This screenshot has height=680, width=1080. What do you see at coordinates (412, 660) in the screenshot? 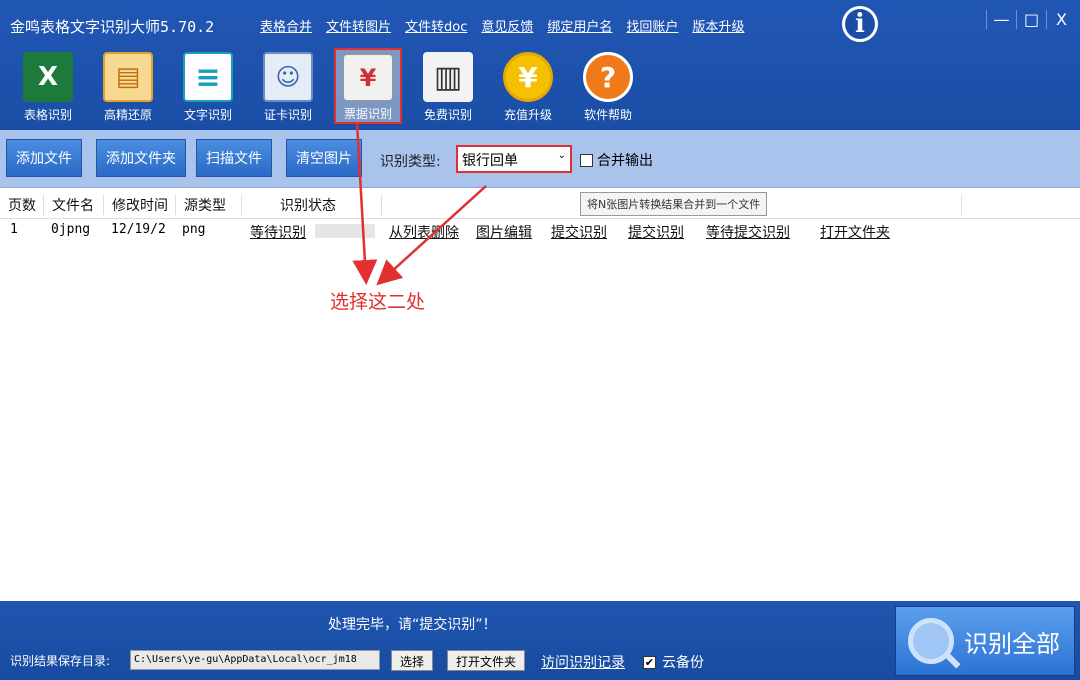
I see `select-dir-button: 选择` at bounding box center [412, 660].